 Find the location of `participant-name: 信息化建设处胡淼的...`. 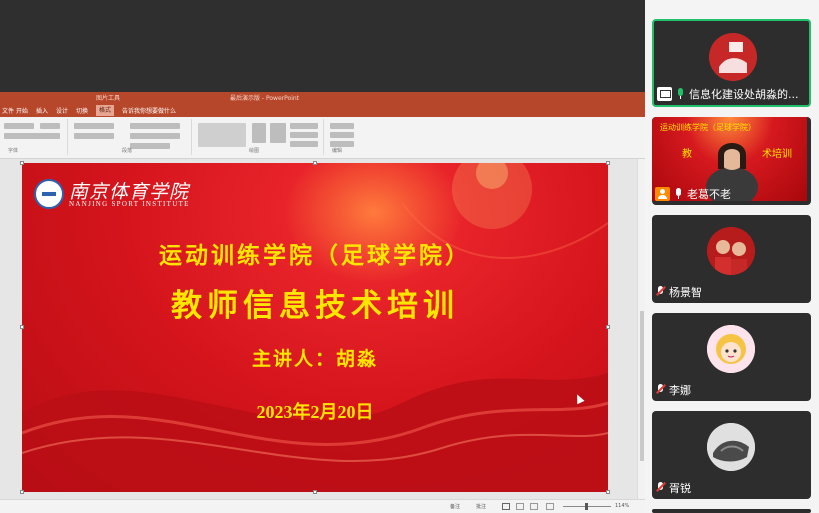

participant-name: 信息化建设处胡淼的... is located at coordinates (744, 94).